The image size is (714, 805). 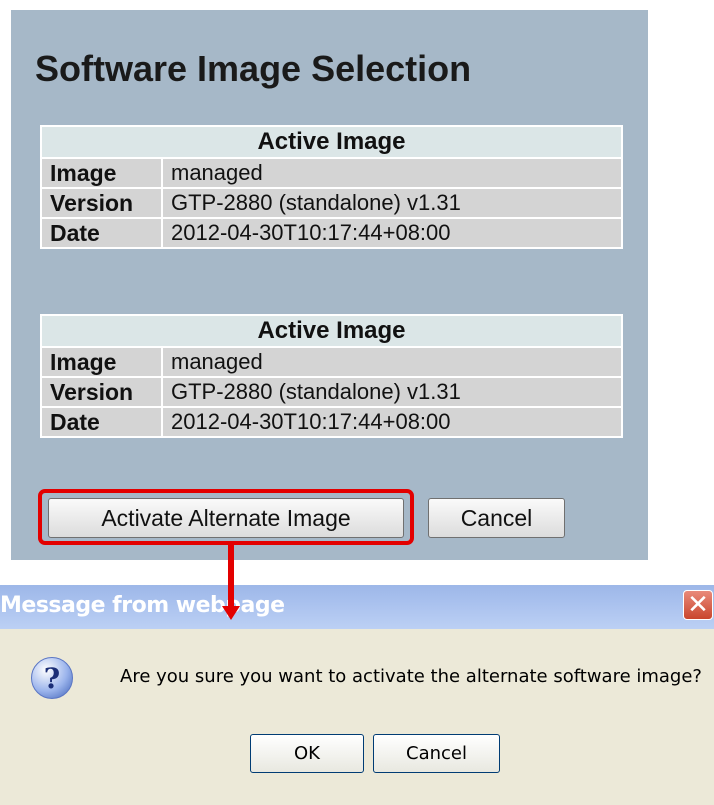 I want to click on dialog-cancel-button: Cancel, so click(x=436, y=753).